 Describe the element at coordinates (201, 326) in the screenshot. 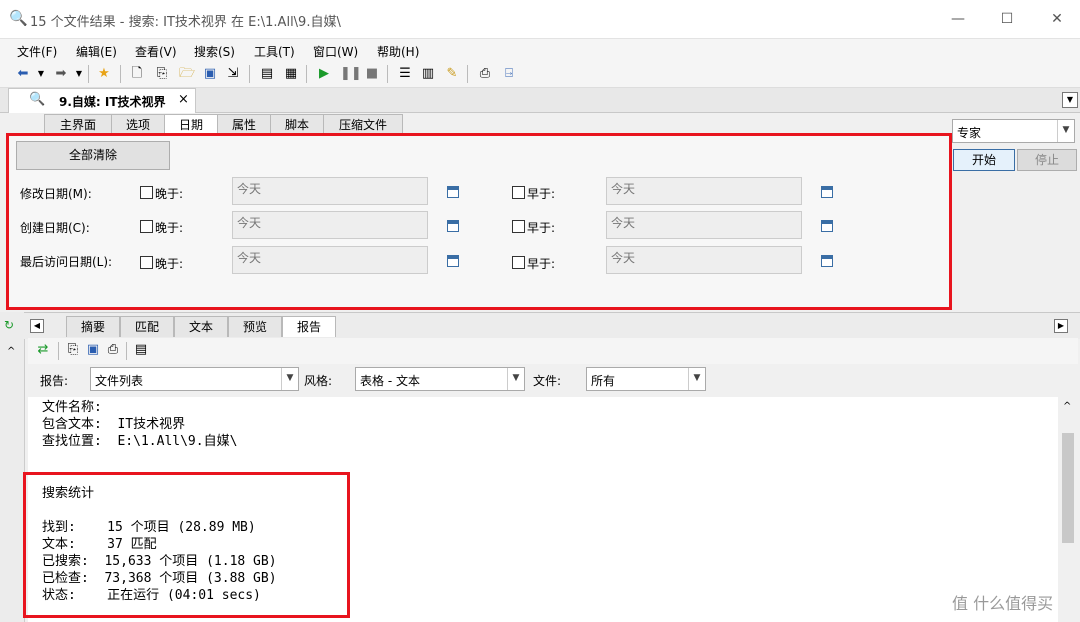

I see `tab-text: 文本` at that location.